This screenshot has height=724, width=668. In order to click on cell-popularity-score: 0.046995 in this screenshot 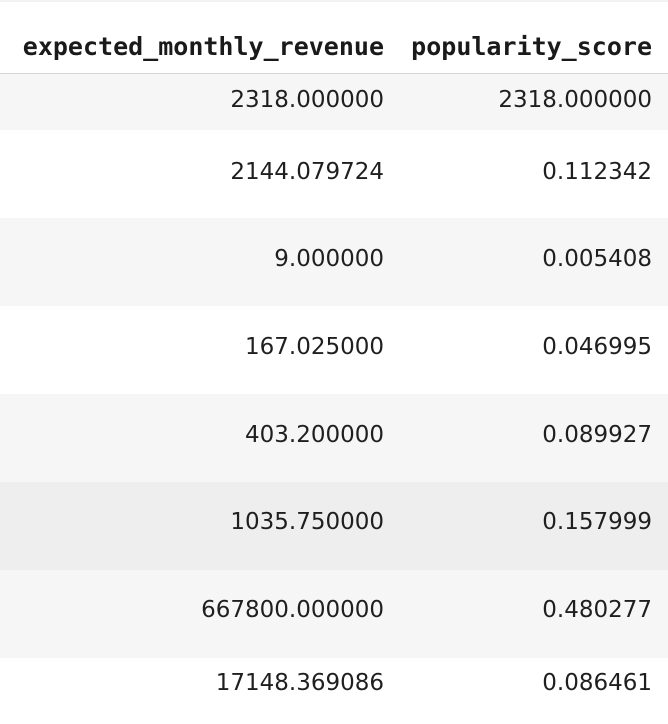, I will do `click(597, 347)`.